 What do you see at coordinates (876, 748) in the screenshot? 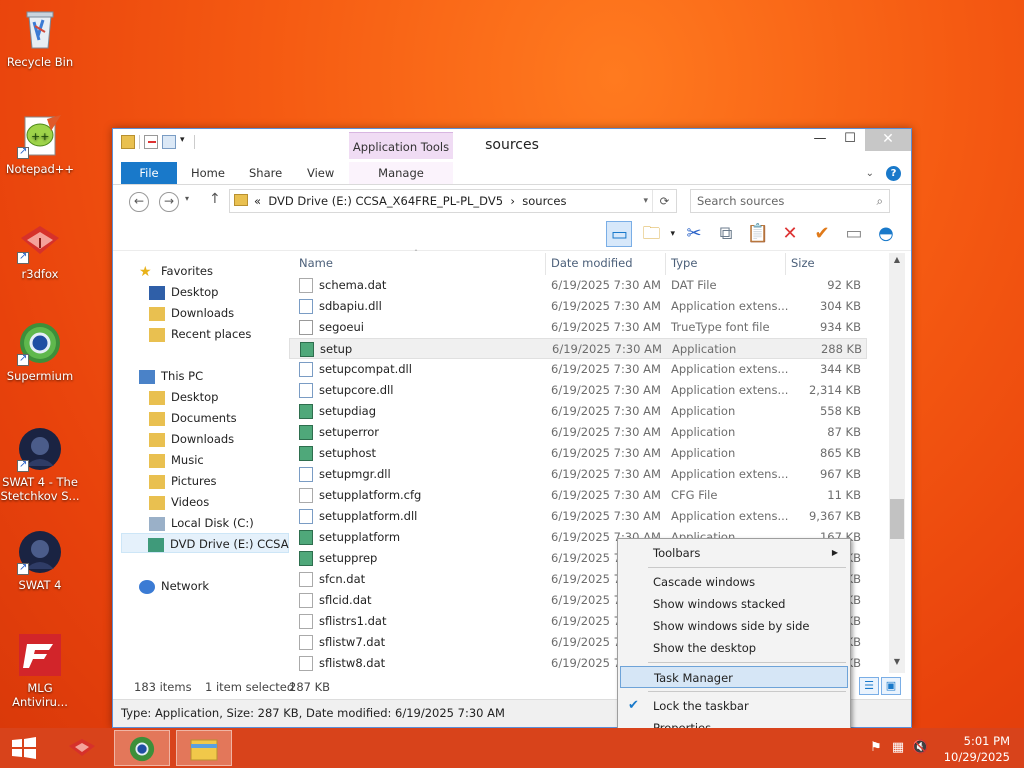
I see `flag-icon: ⚑` at bounding box center [876, 748].